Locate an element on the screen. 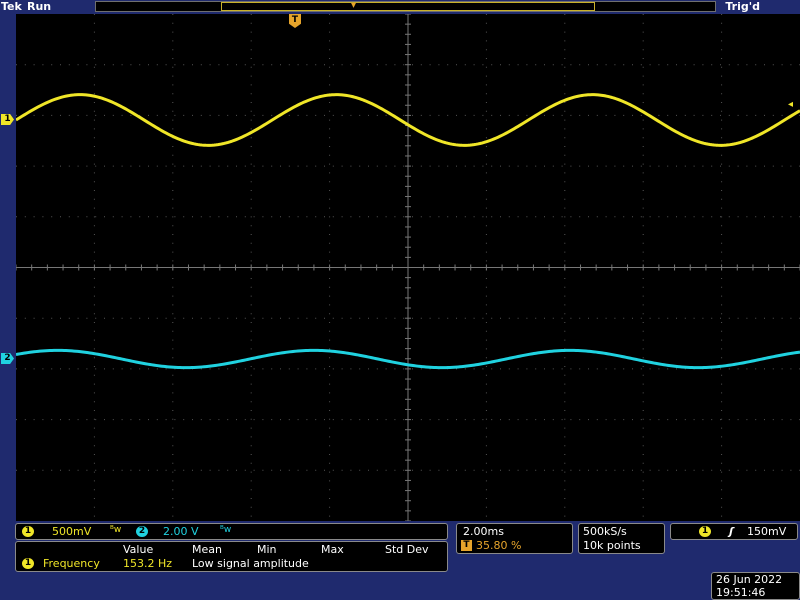  trigger-level-icon: ◂ is located at coordinates (793, 105).